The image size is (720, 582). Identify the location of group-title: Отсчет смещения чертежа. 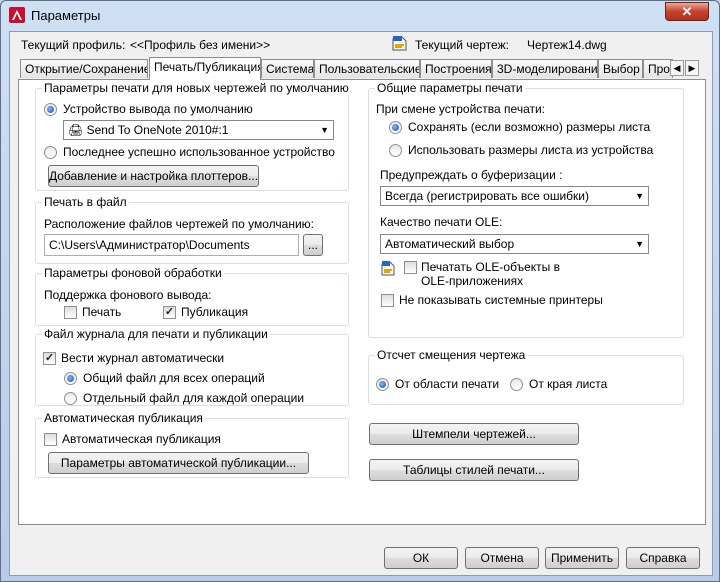
(451, 355).